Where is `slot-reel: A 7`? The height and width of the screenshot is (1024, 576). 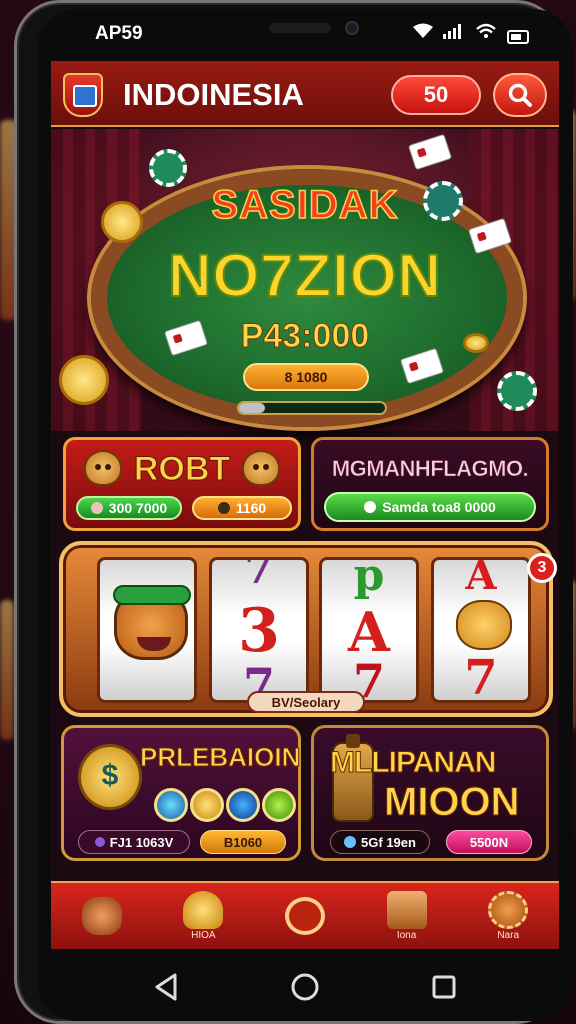 slot-reel: A 7 is located at coordinates (481, 630).